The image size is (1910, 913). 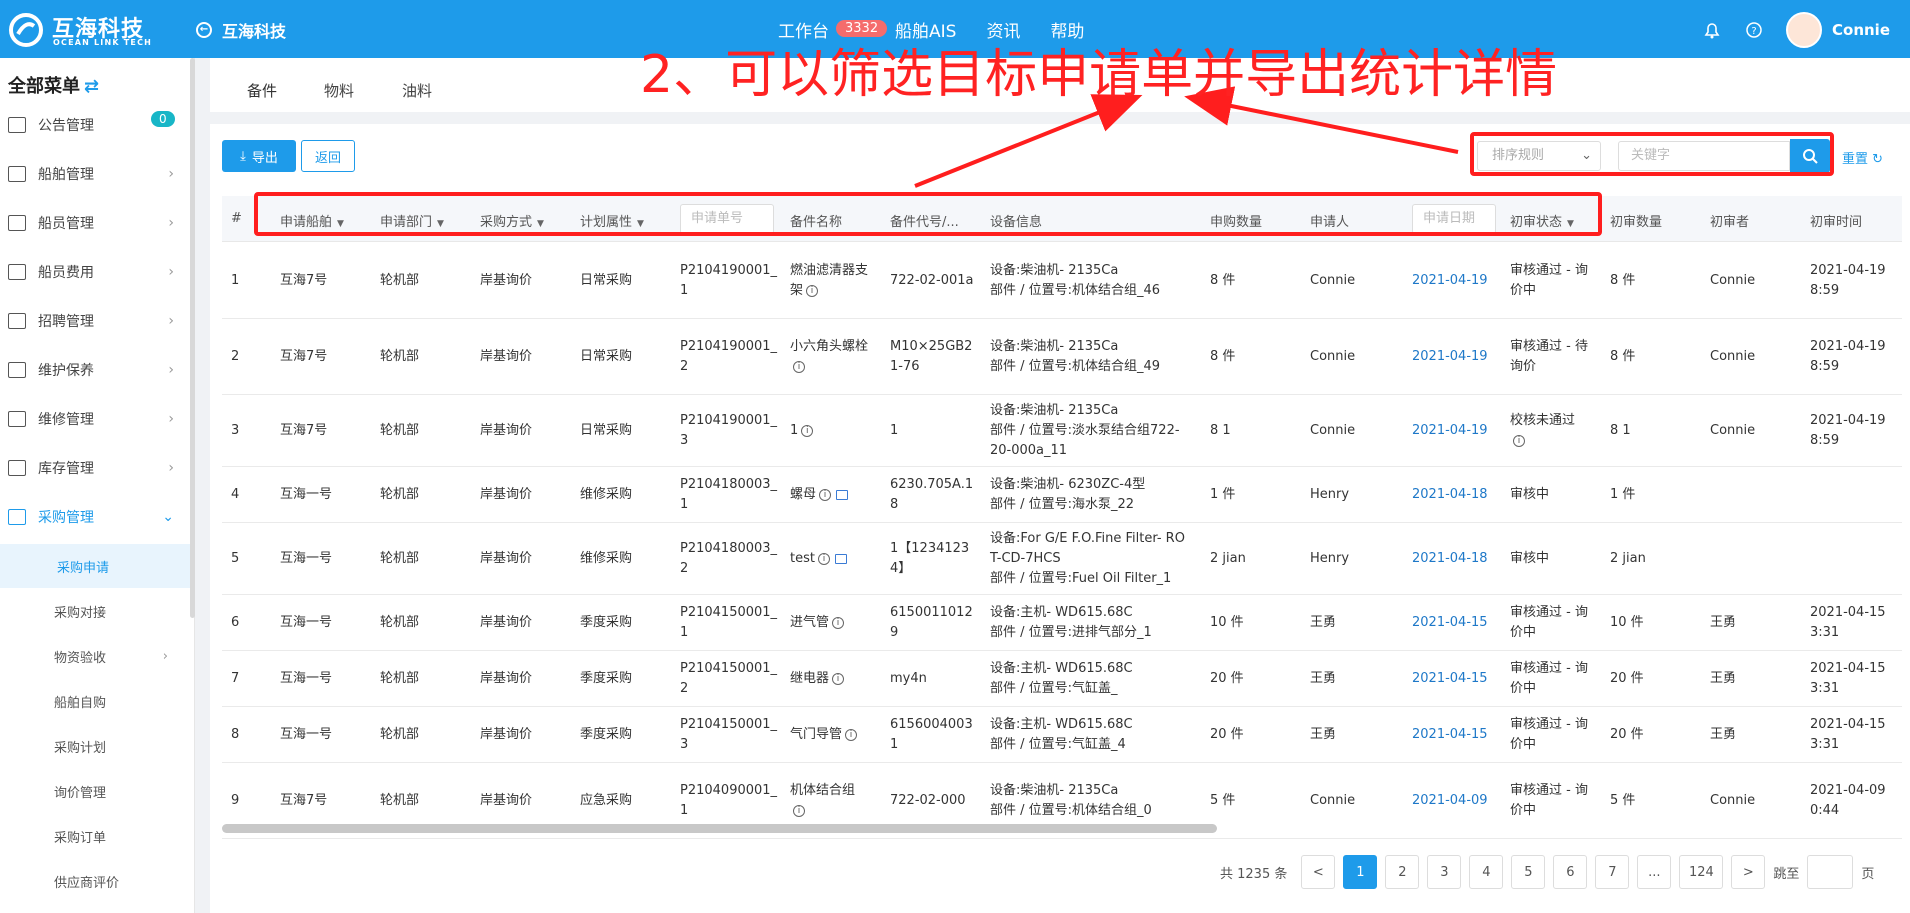 I want to click on jump-input, so click(x=1830, y=872).